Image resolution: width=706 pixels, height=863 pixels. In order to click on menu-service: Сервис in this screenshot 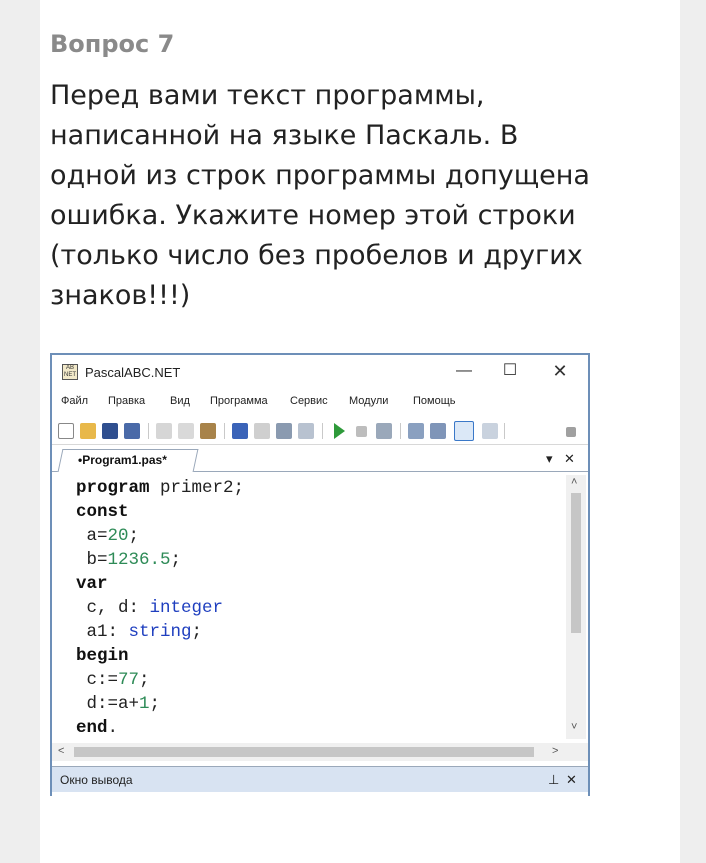, I will do `click(309, 401)`.